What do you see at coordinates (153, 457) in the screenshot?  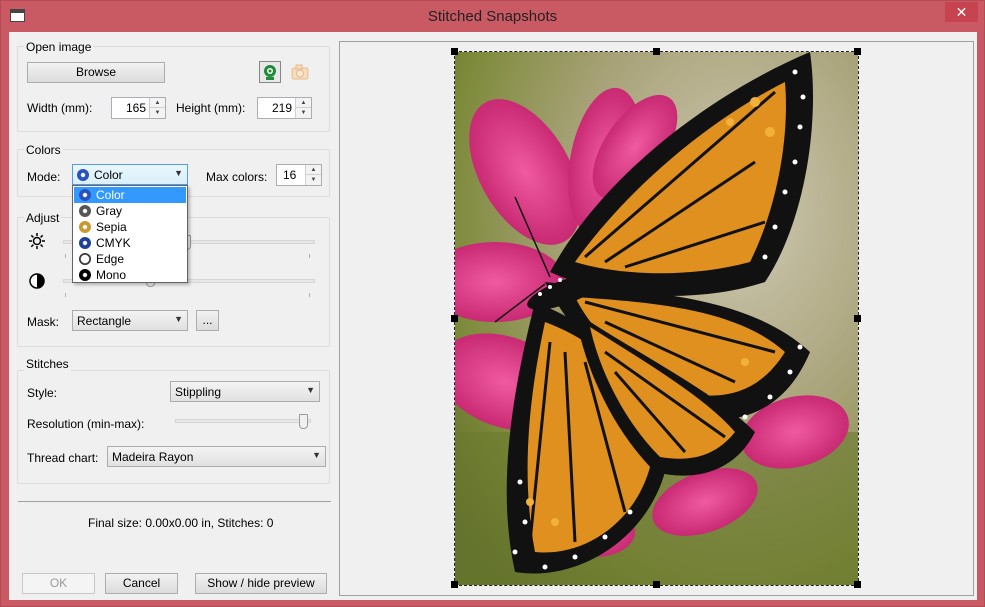 I see `thread-chart-value: Madeira Rayon` at bounding box center [153, 457].